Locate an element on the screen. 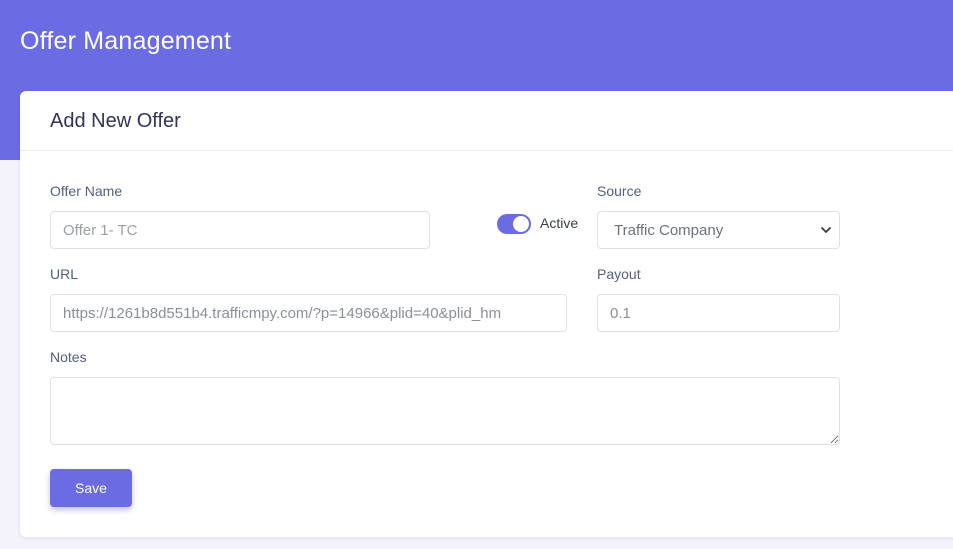 The width and height of the screenshot is (953, 549). offer-name-input is located at coordinates (240, 230).